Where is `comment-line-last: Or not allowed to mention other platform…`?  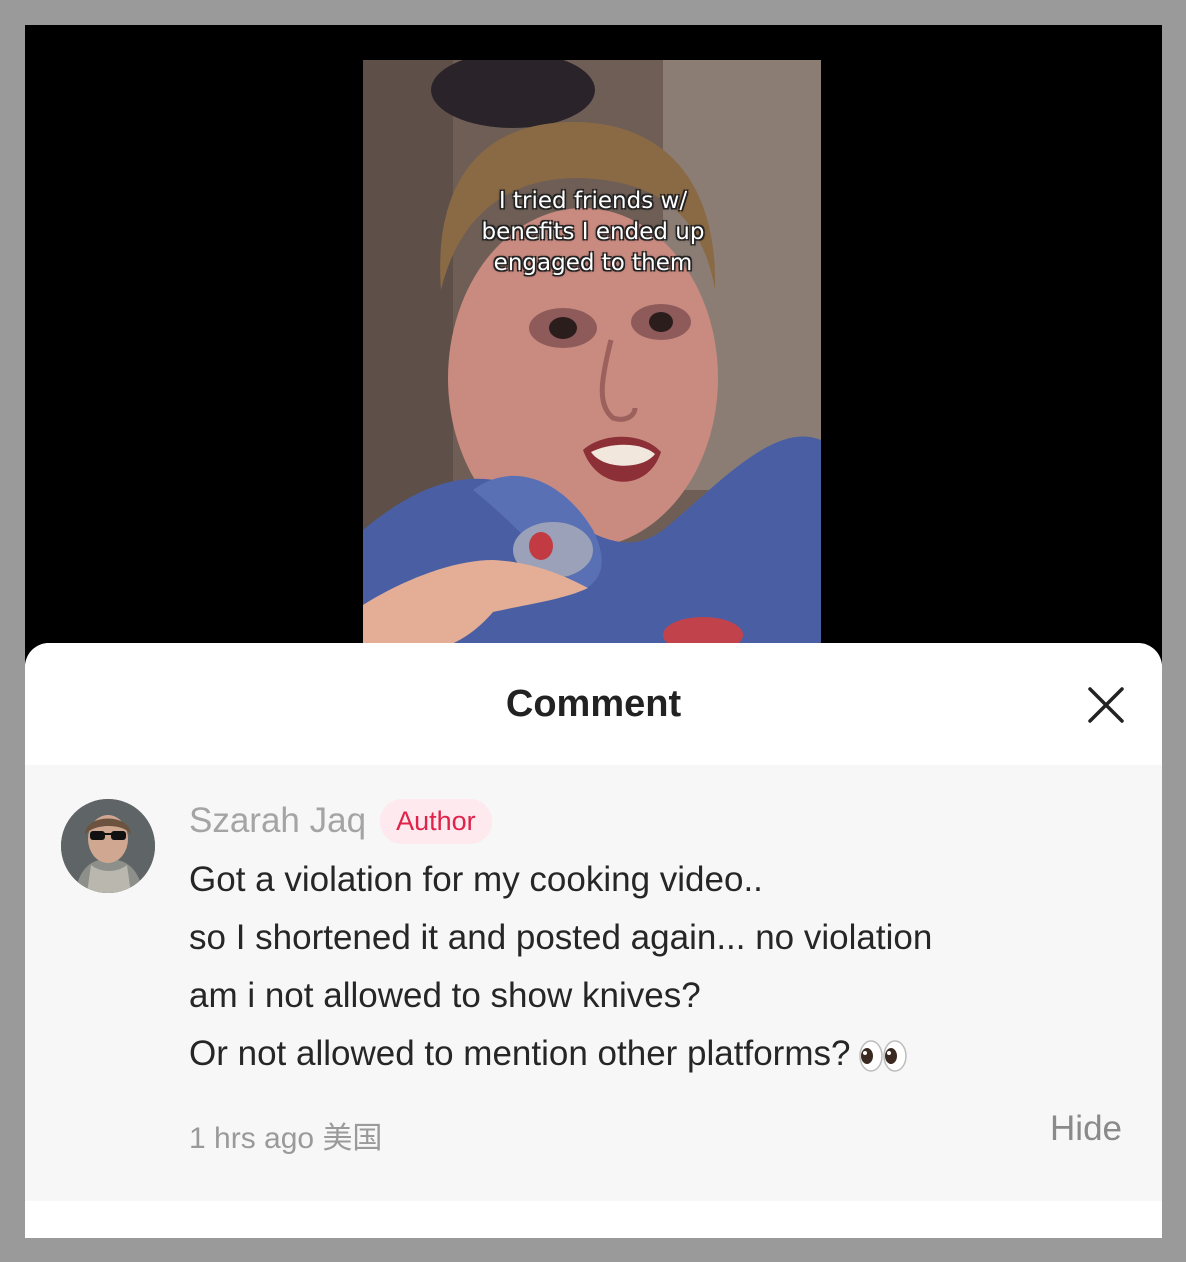
comment-line-last: Or not allowed to mention other platform… is located at coordinates (660, 1054).